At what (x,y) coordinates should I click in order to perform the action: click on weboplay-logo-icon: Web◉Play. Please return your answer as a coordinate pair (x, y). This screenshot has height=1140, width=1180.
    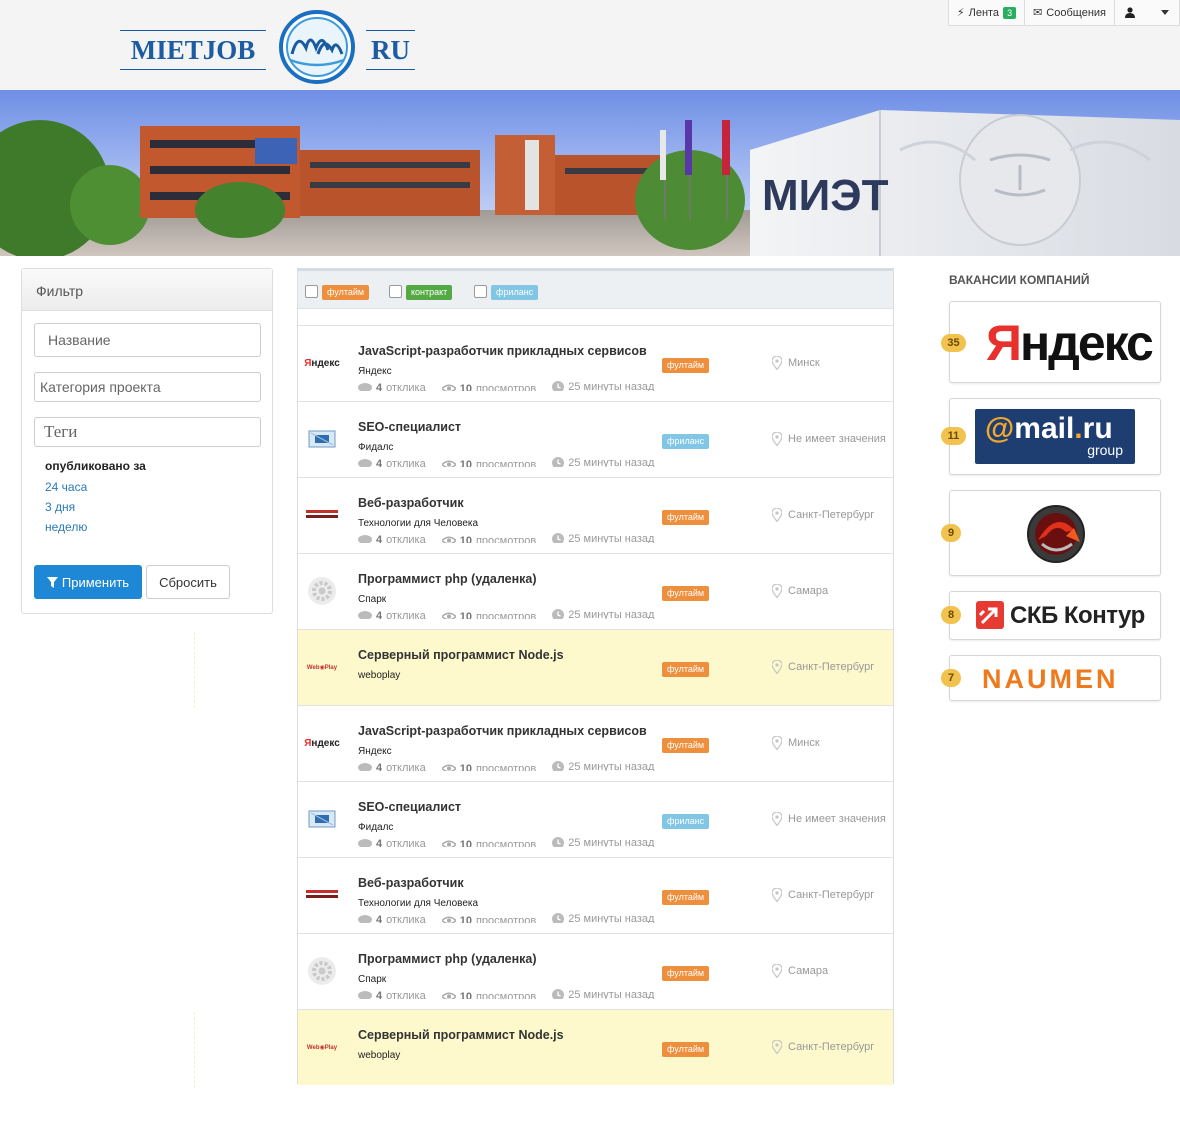
    Looking at the image, I should click on (322, 1047).